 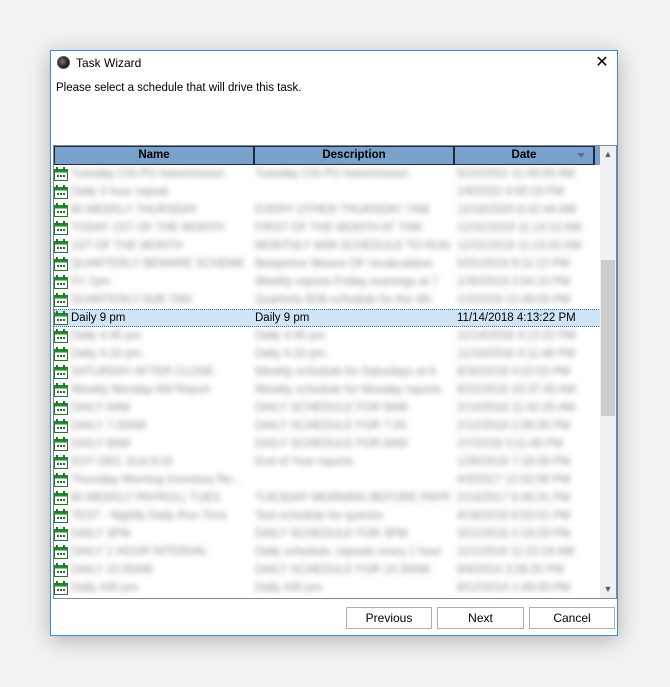 What do you see at coordinates (101, 408) in the screenshot?
I see `row-name: DAILY 6AM` at bounding box center [101, 408].